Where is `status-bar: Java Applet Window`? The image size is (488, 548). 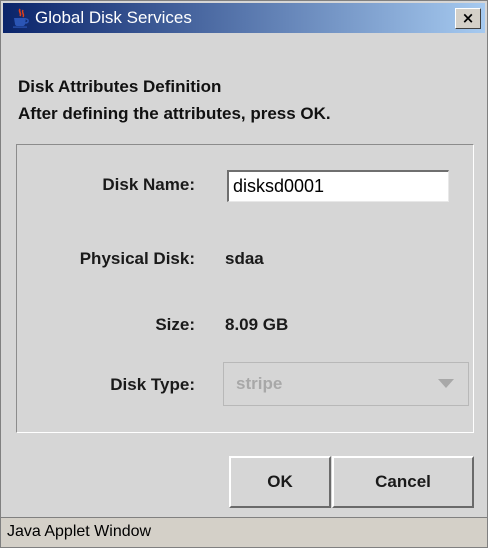 status-bar: Java Applet Window is located at coordinates (244, 532).